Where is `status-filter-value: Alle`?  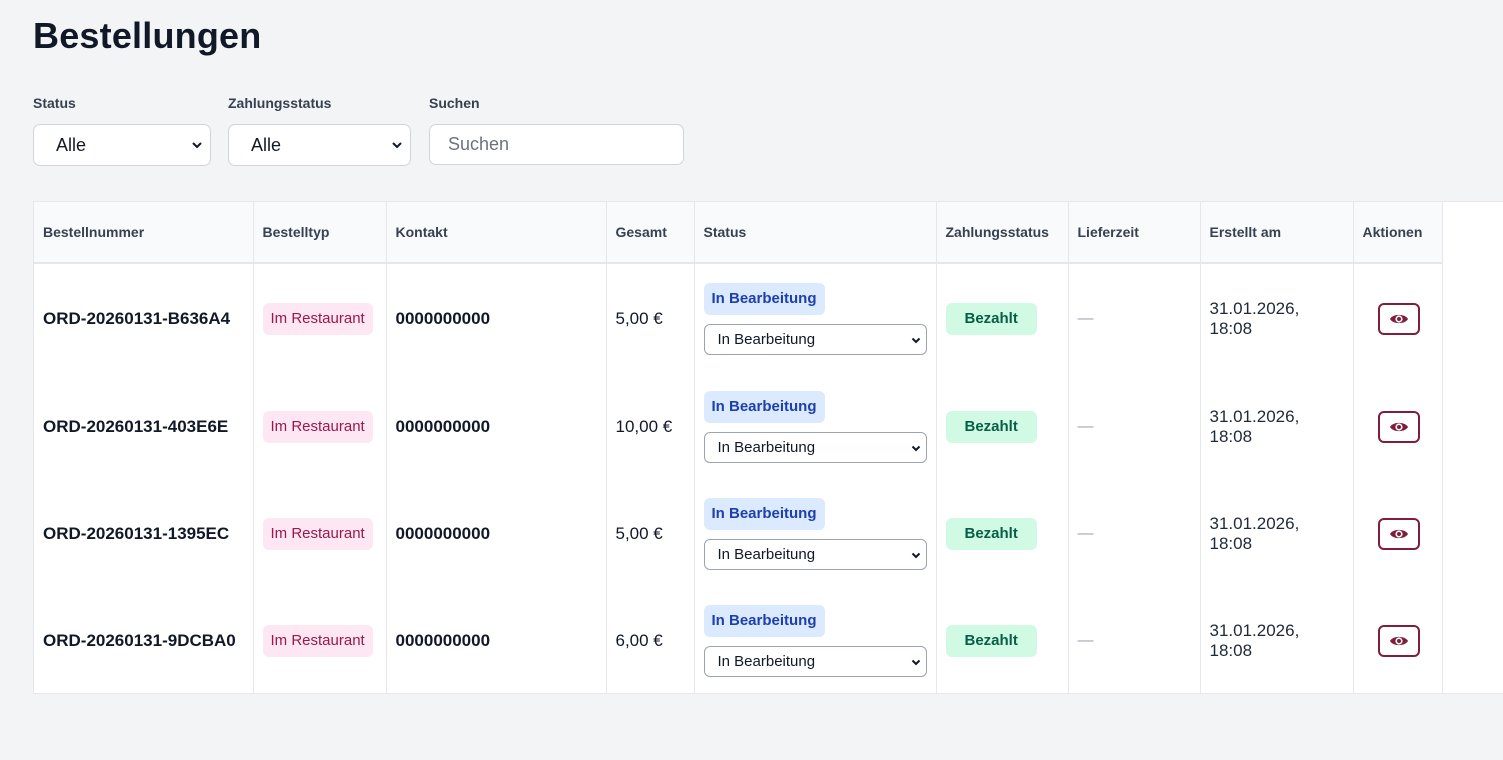
status-filter-value: Alle is located at coordinates (71, 144).